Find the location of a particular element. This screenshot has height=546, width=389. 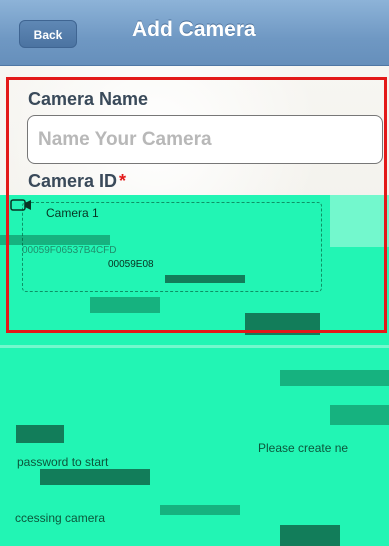

message-line-1: Please create ne is located at coordinates (303, 448).